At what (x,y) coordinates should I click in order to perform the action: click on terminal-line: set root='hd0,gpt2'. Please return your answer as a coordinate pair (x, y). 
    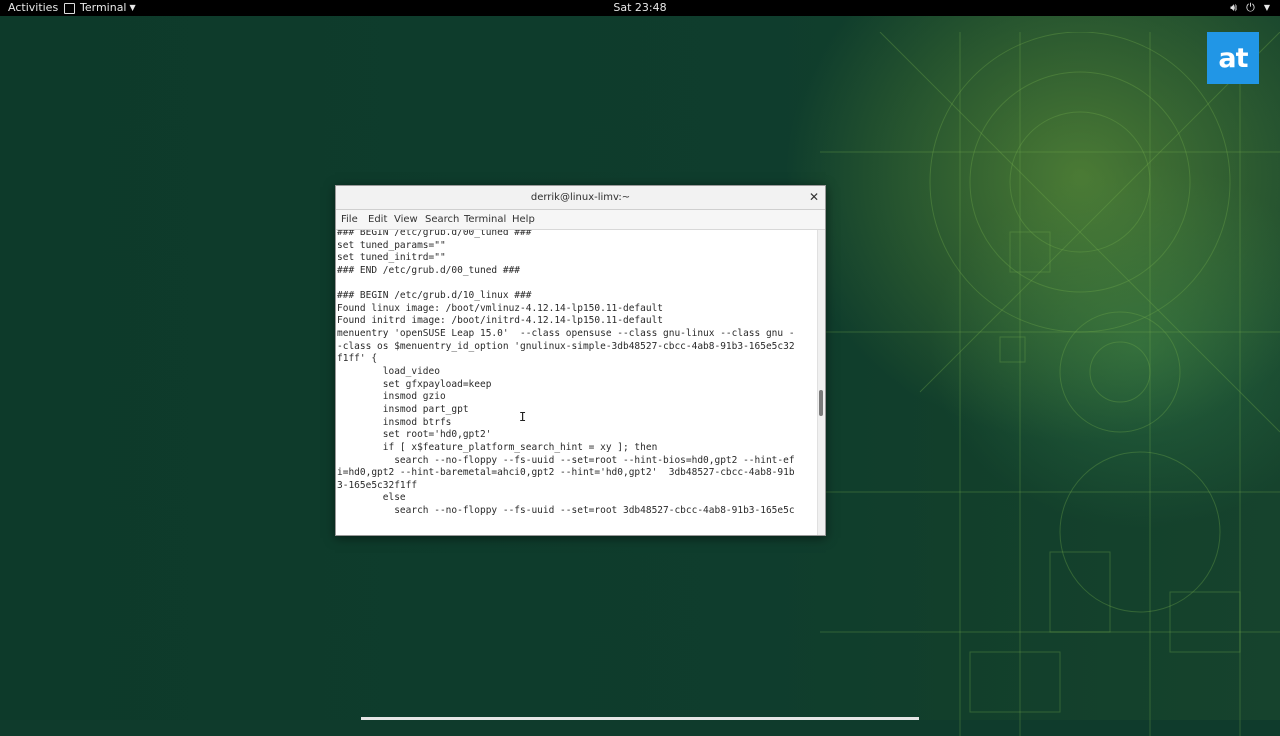
    Looking at the image, I should click on (414, 435).